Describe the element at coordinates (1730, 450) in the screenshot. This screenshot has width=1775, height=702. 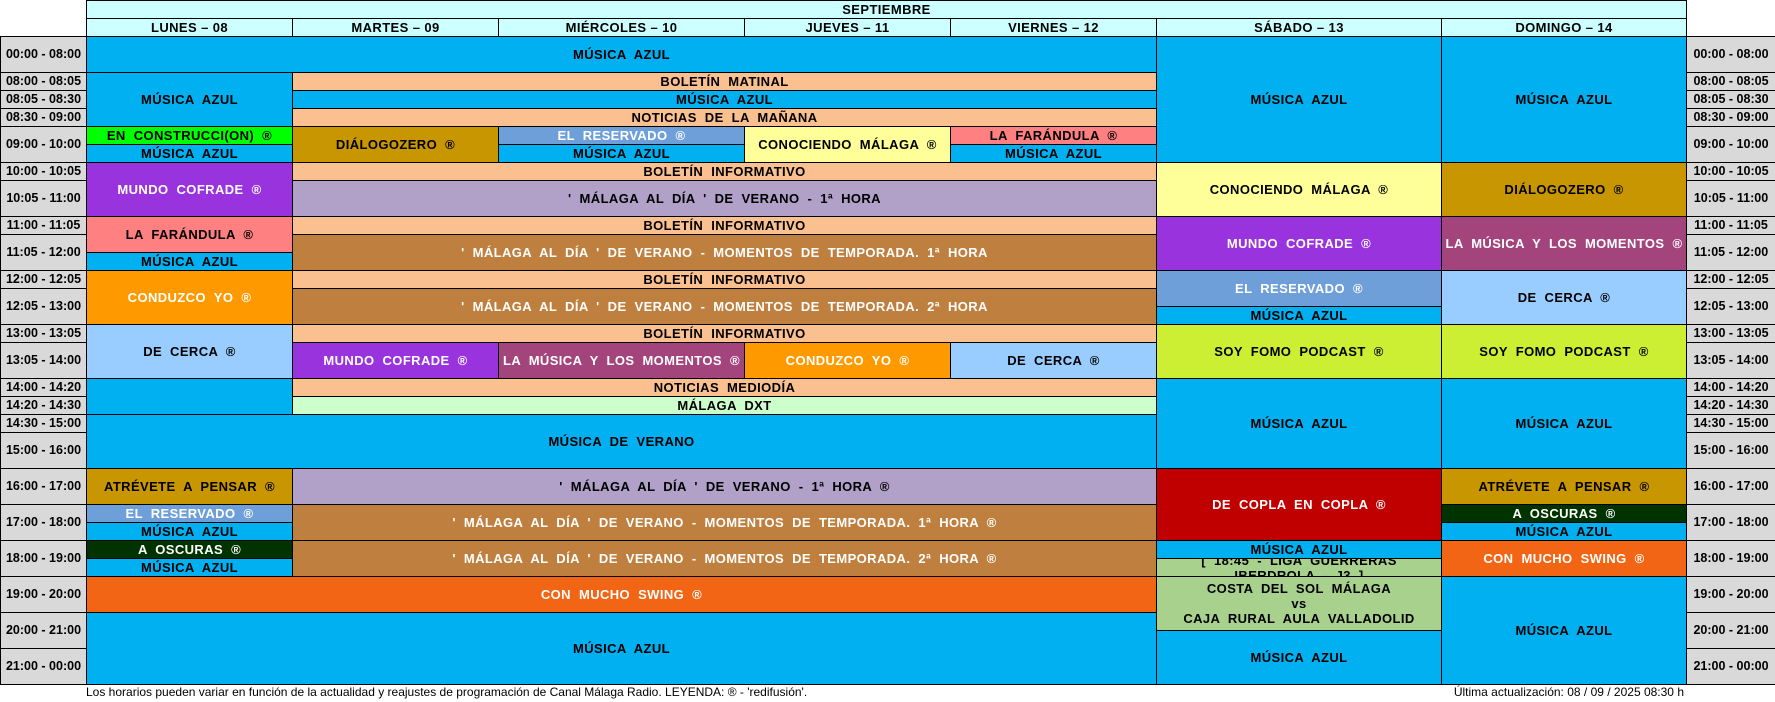
I see `time-label-right: 15:00 - 16:00` at that location.